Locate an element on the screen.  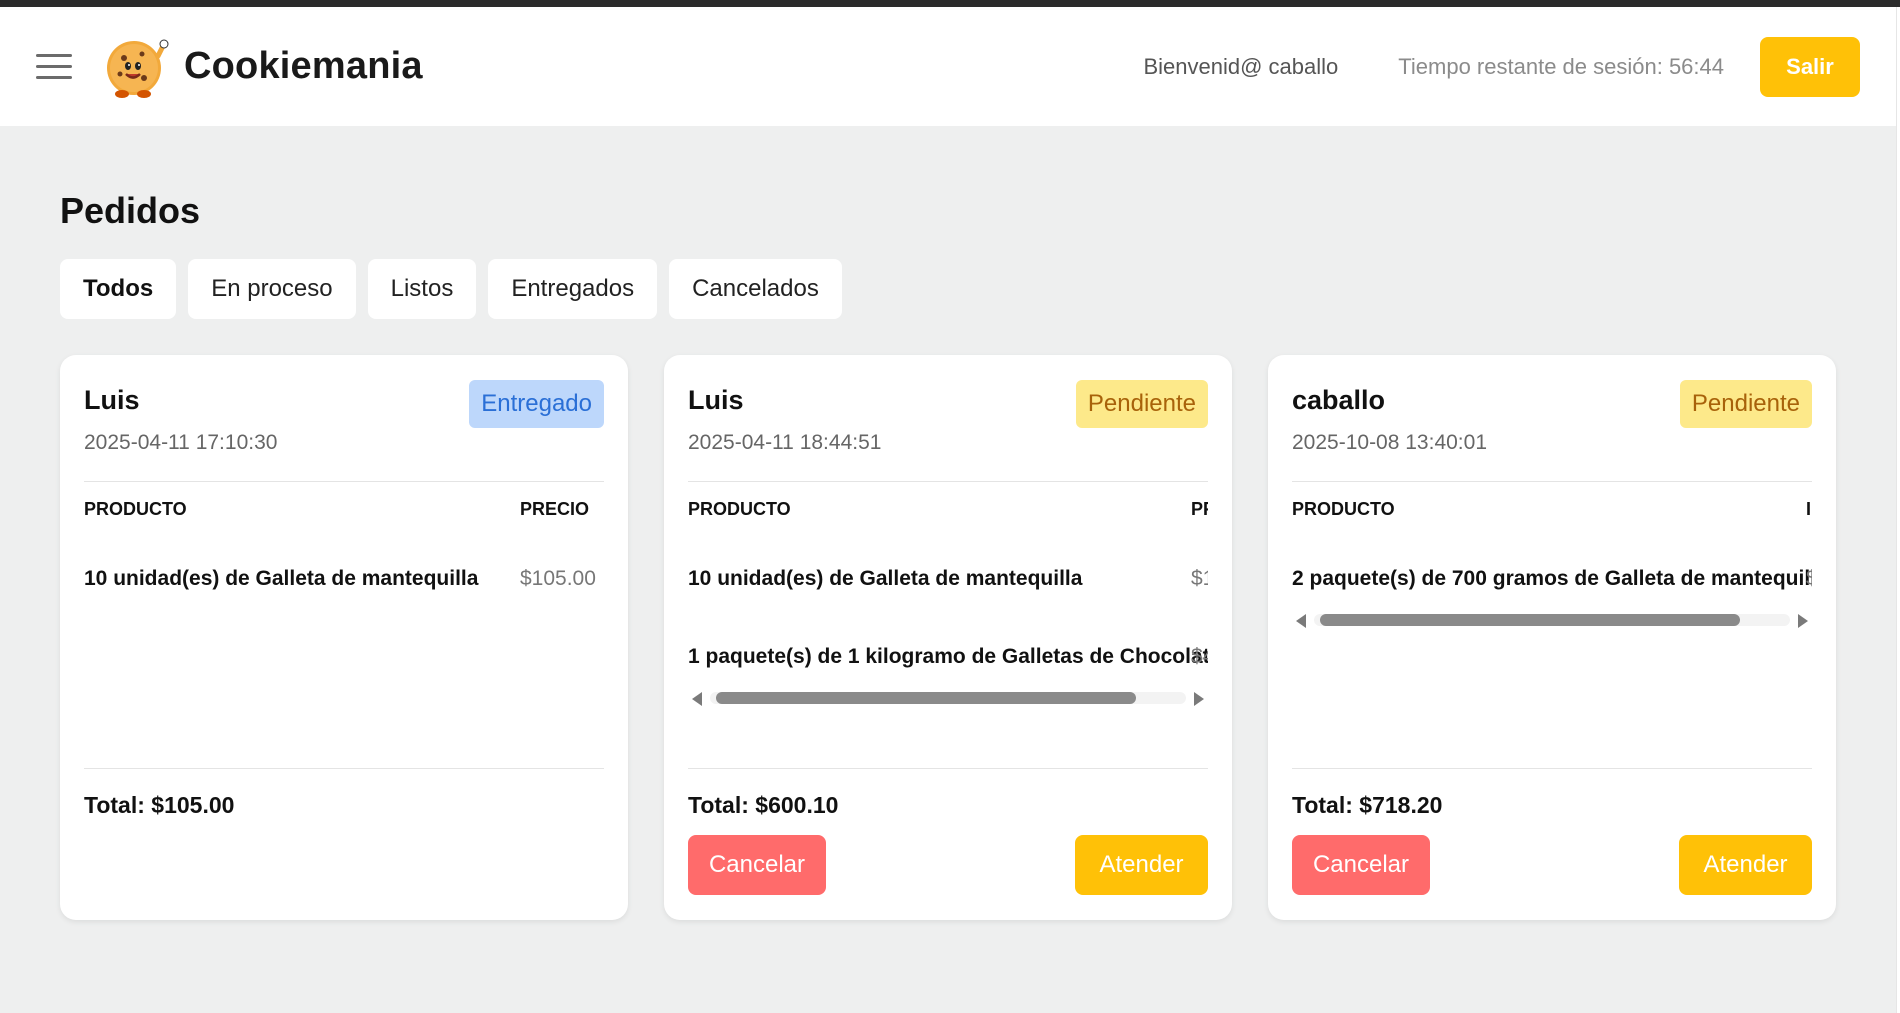
customer-name: caballo is located at coordinates (1339, 400).